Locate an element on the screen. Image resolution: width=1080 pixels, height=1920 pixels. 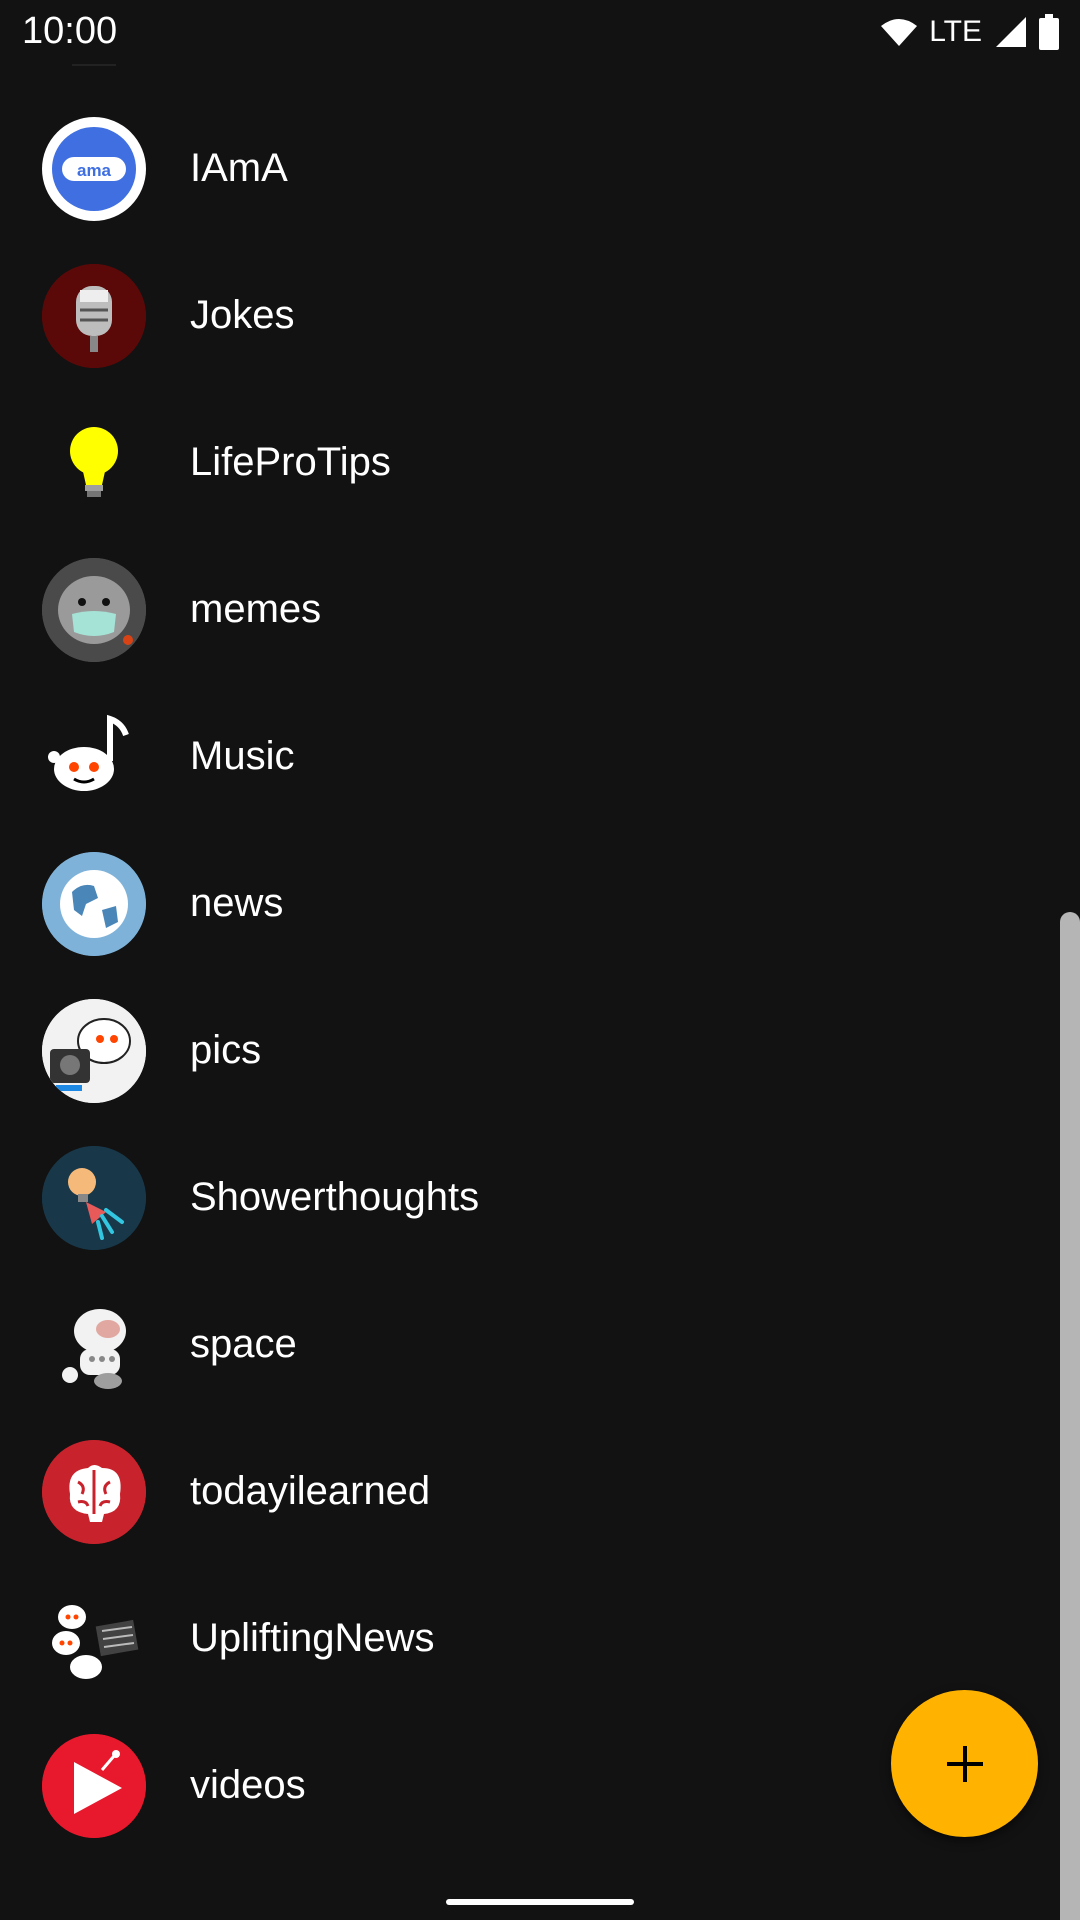
subreddit-row-memes: memes is located at coordinates (530, 609).